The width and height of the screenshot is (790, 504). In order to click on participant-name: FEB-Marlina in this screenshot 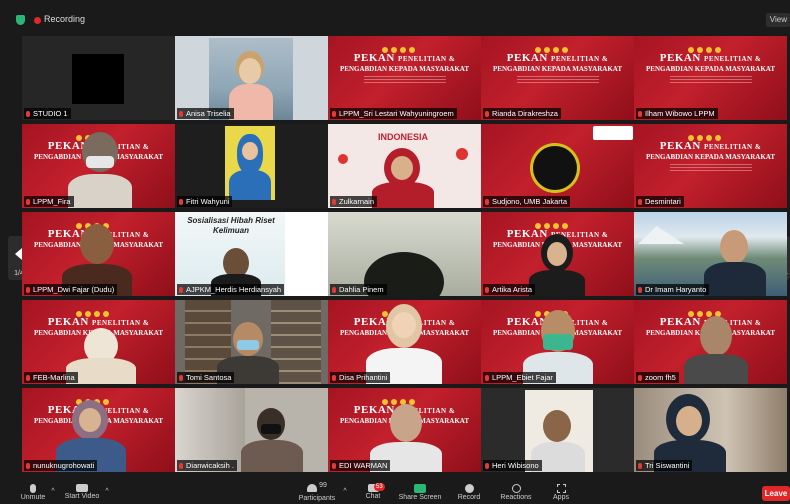, I will do `click(51, 377)`.